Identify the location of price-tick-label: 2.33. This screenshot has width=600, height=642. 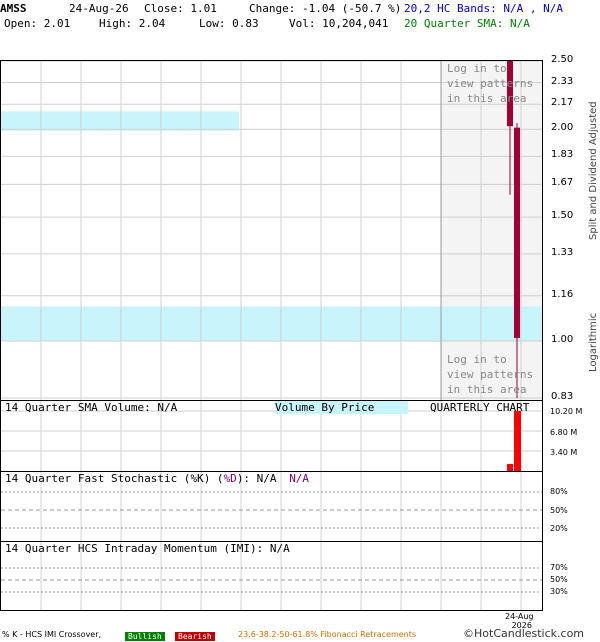
(562, 81).